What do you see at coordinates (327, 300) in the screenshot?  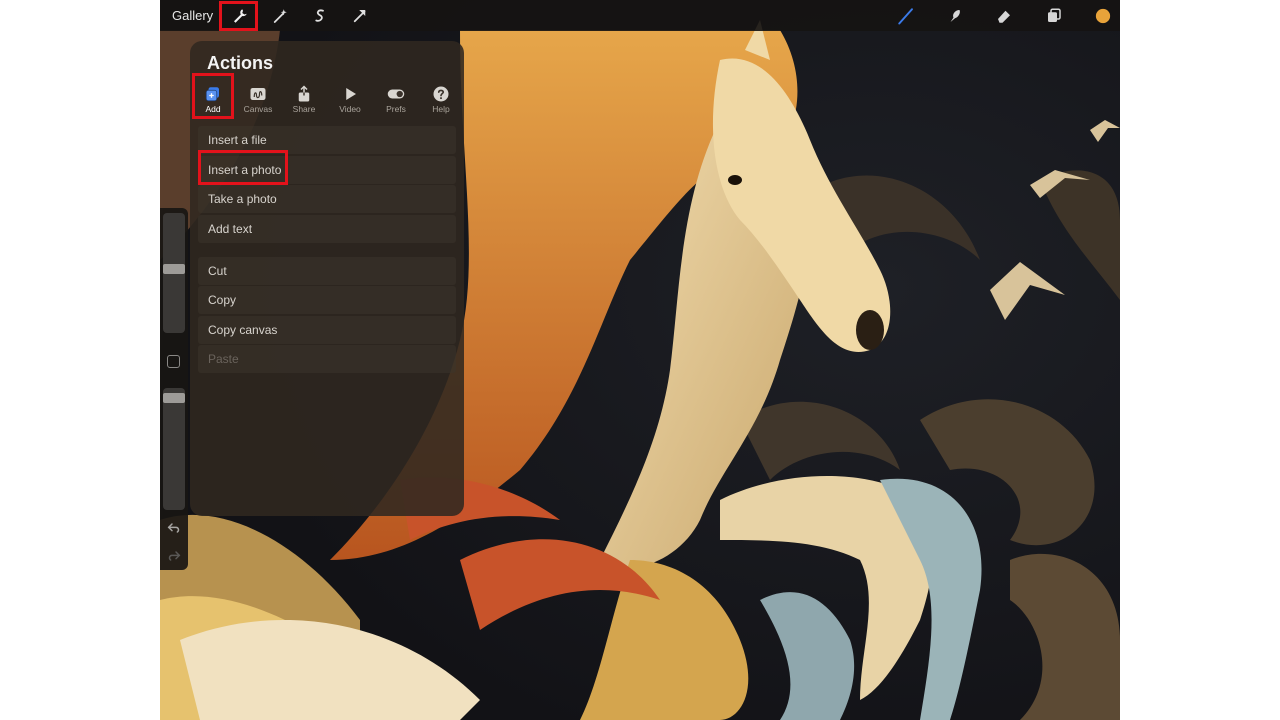 I see `menu-copy: Copy` at bounding box center [327, 300].